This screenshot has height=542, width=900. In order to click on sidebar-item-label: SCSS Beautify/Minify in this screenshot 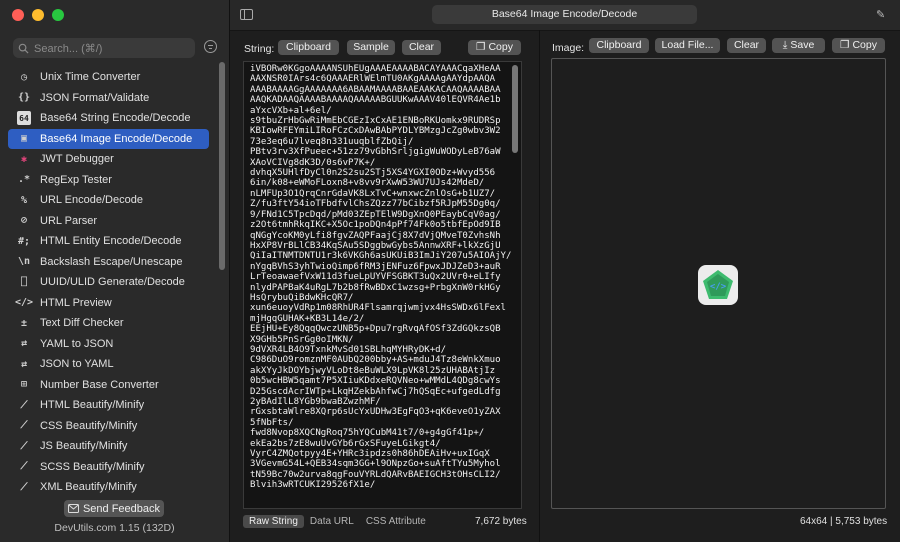, I will do `click(92, 466)`.